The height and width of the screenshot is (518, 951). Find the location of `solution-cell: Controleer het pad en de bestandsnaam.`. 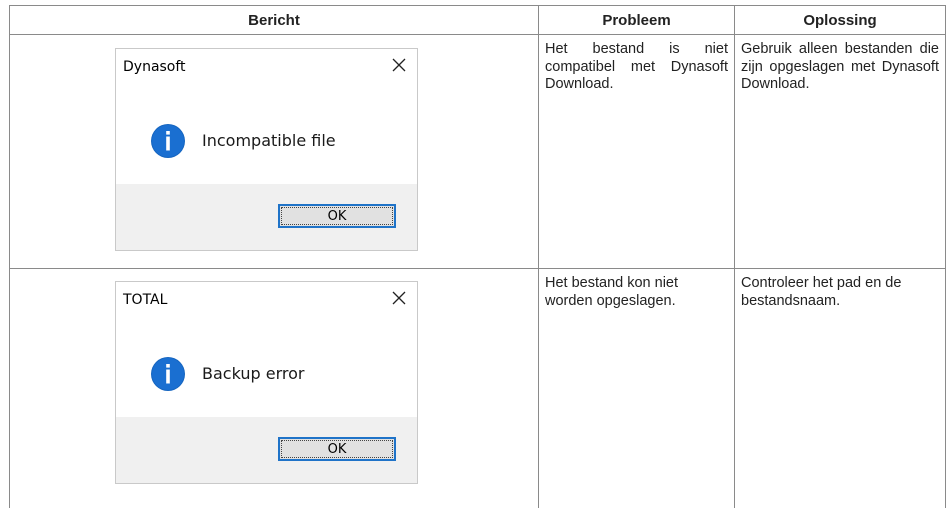

solution-cell: Controleer het pad en de bestandsnaam. is located at coordinates (840, 388).